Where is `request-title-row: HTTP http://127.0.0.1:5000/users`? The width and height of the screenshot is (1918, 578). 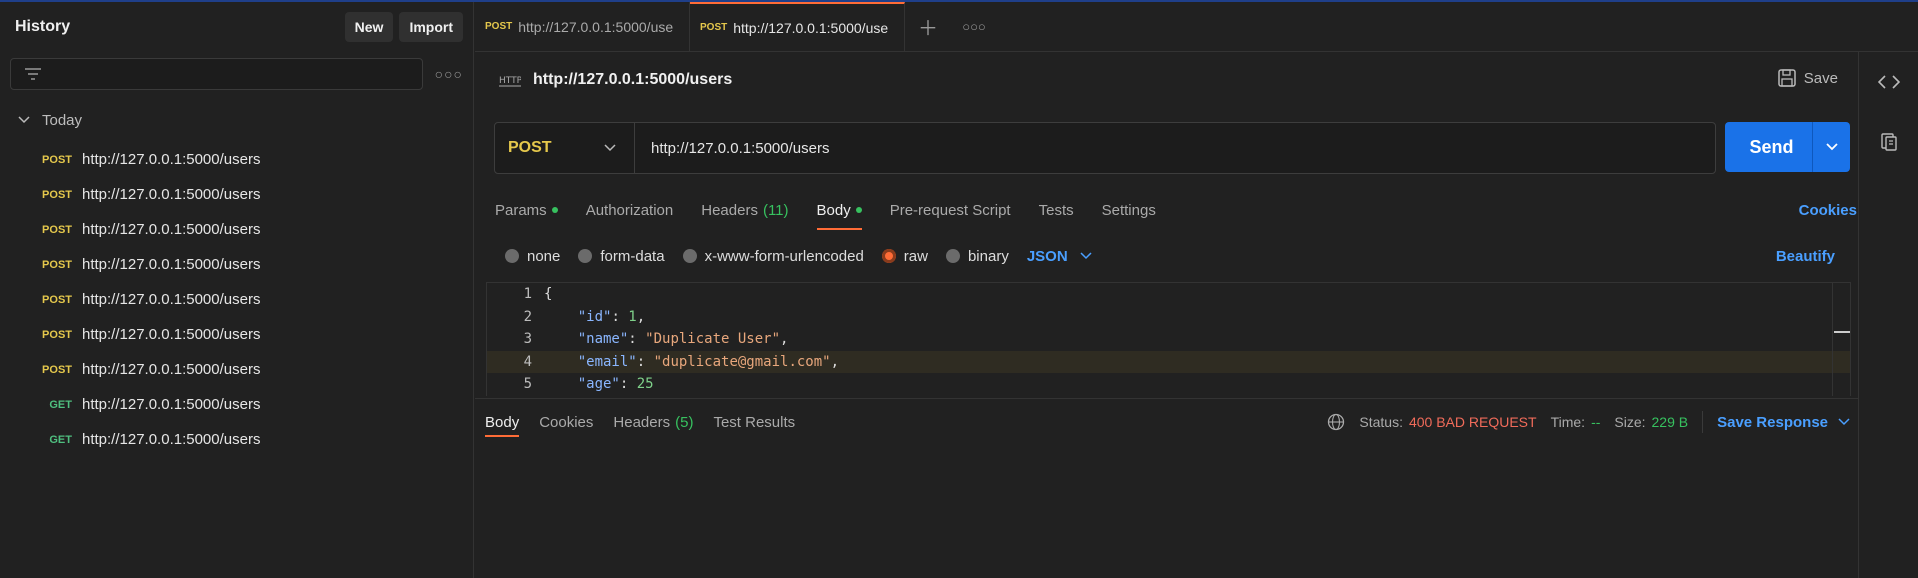
request-title-row: HTTP http://127.0.0.1:5000/users is located at coordinates (1166, 80).